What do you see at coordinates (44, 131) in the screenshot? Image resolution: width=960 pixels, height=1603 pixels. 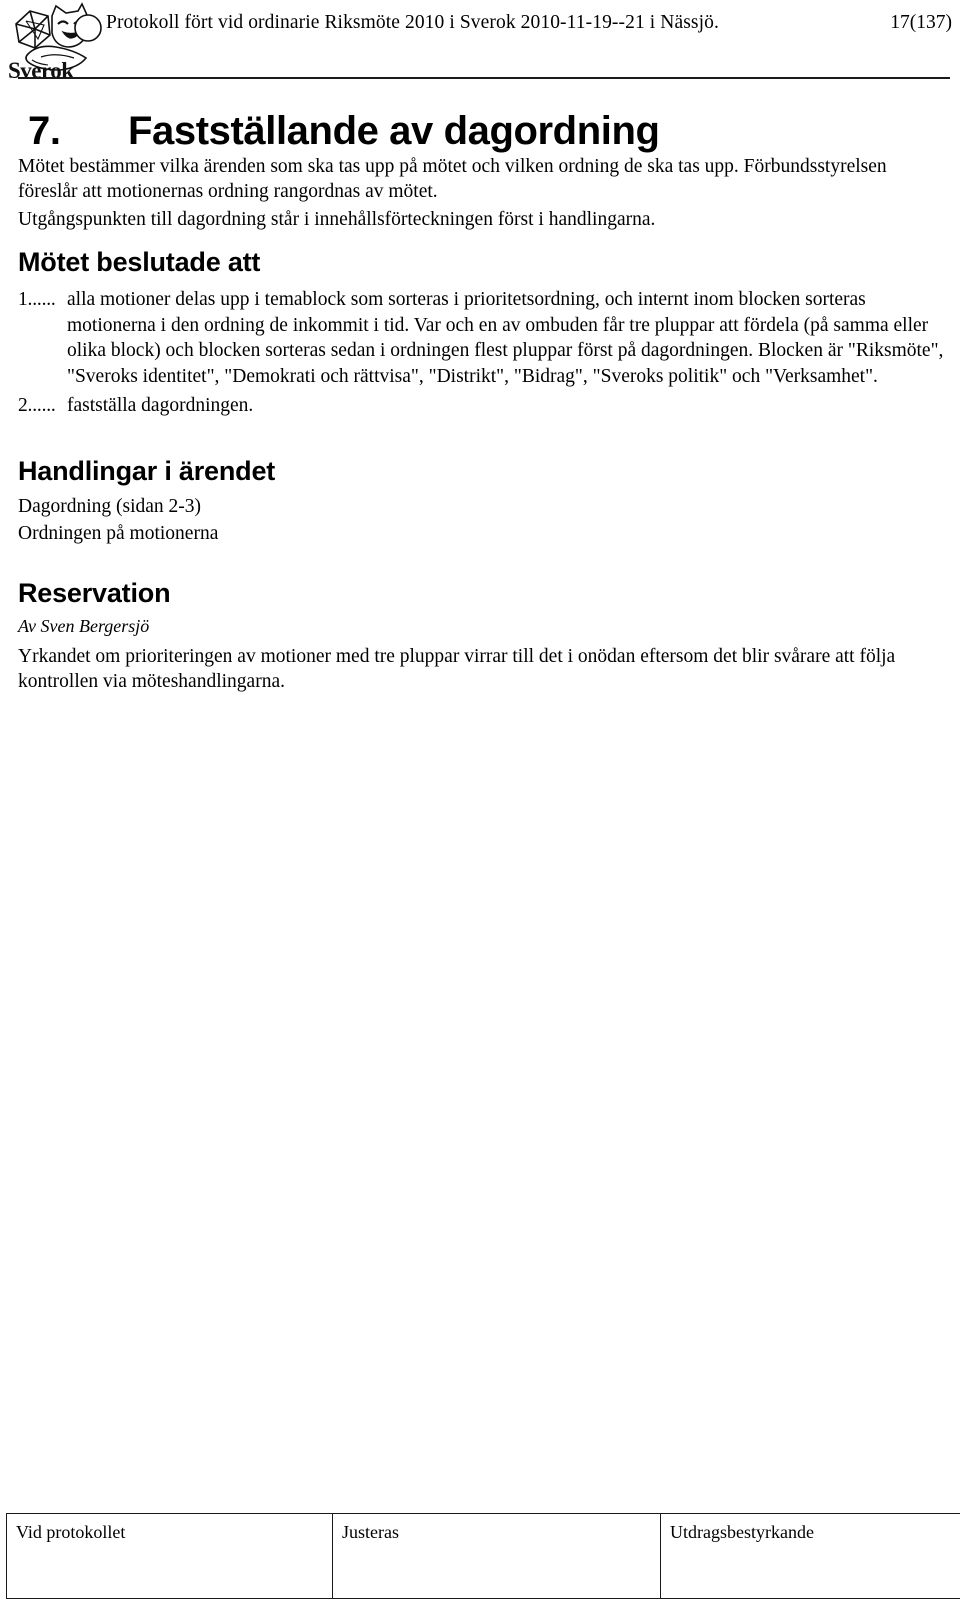 I see `section-number: 7.` at bounding box center [44, 131].